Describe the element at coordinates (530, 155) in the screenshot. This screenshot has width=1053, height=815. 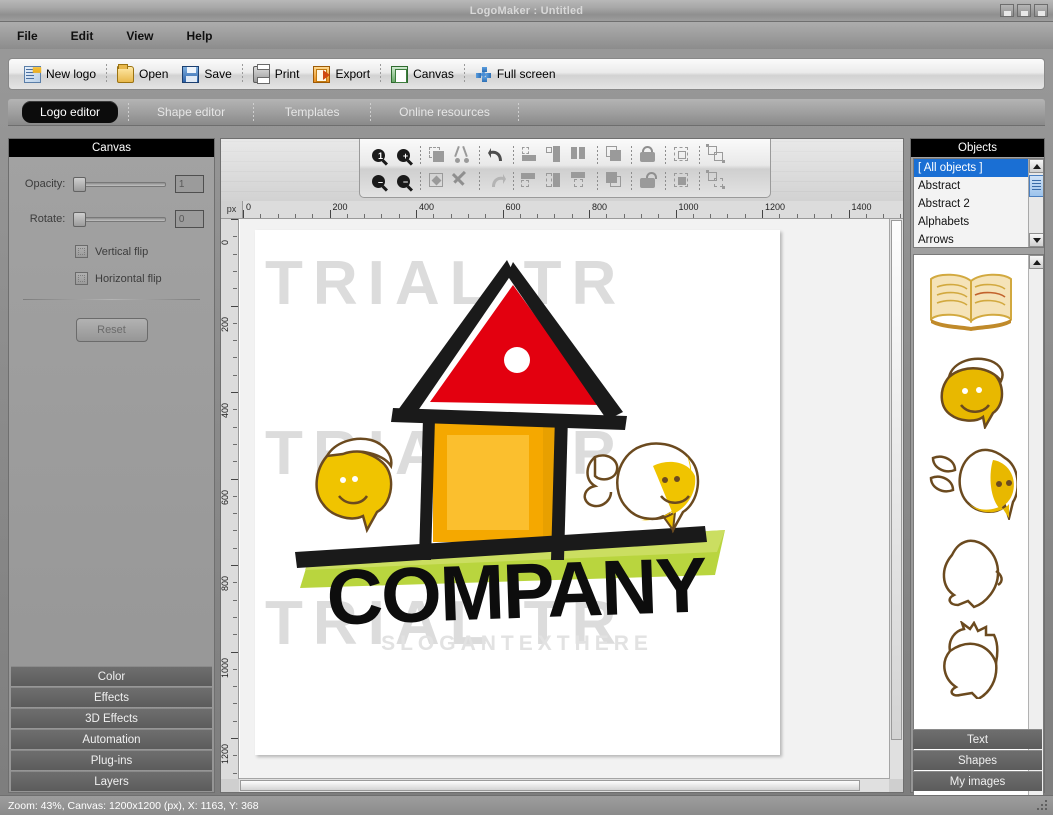
I see `align-left-icon` at that location.